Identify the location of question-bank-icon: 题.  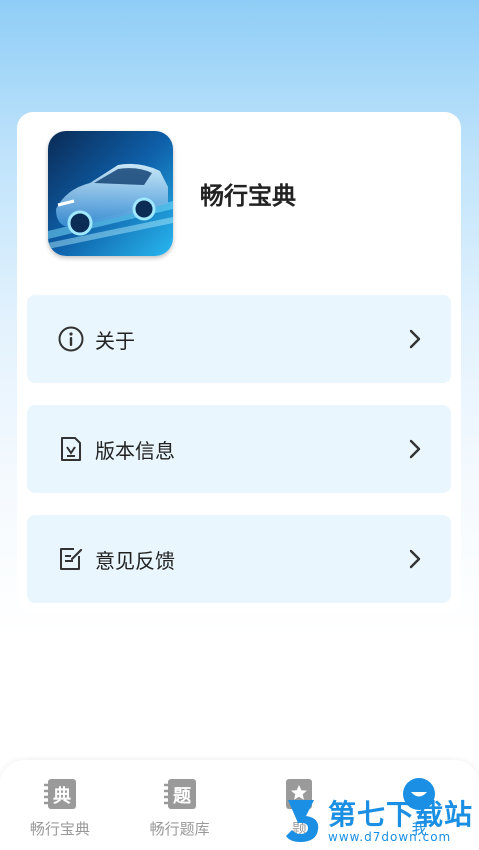
(180, 794).